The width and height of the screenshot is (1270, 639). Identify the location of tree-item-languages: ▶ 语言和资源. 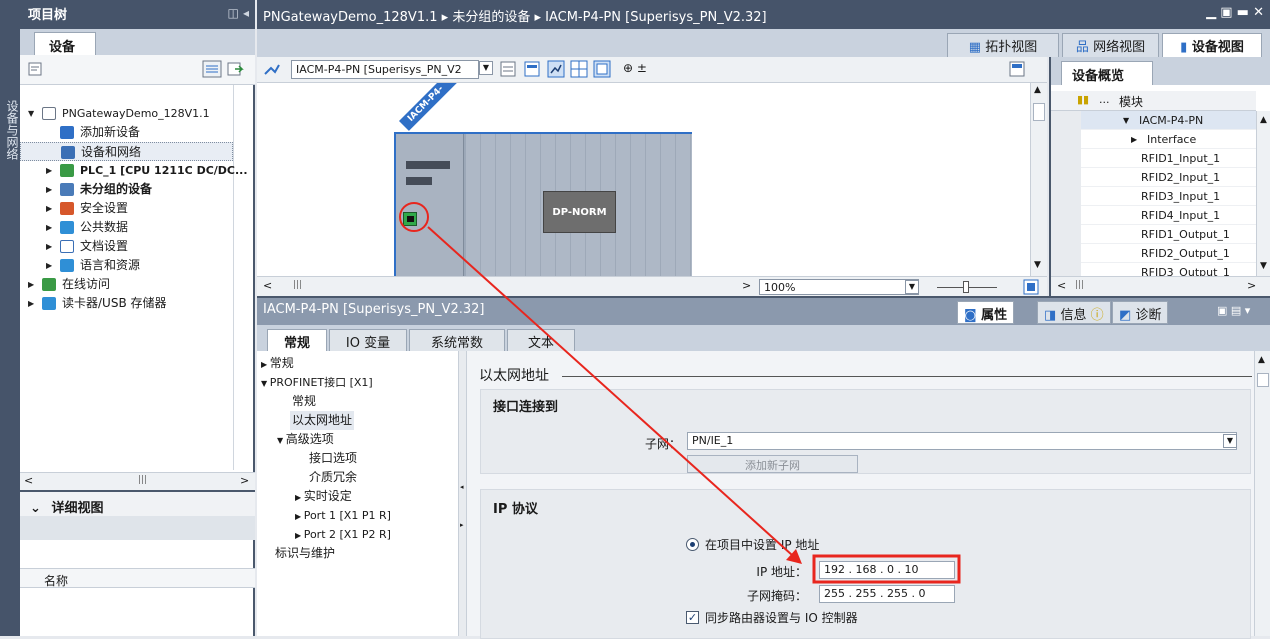
(127, 265).